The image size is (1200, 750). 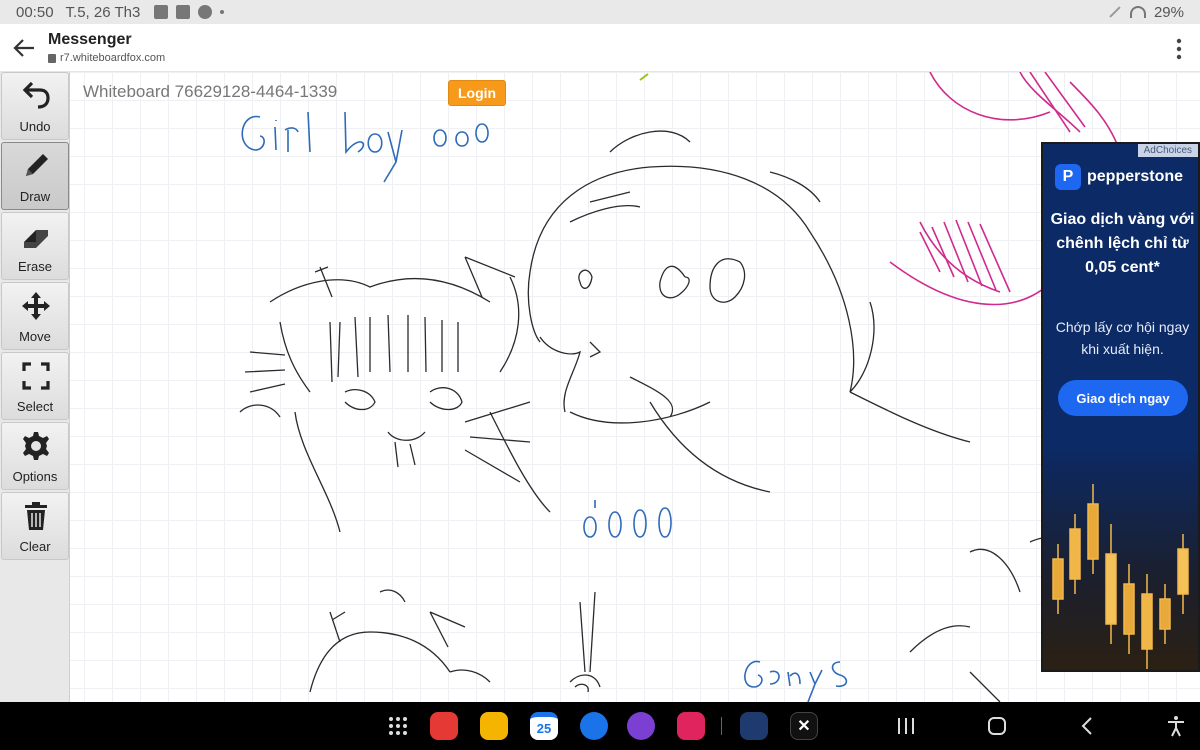 What do you see at coordinates (1179, 49) in the screenshot?
I see `more-menu-icon` at bounding box center [1179, 49].